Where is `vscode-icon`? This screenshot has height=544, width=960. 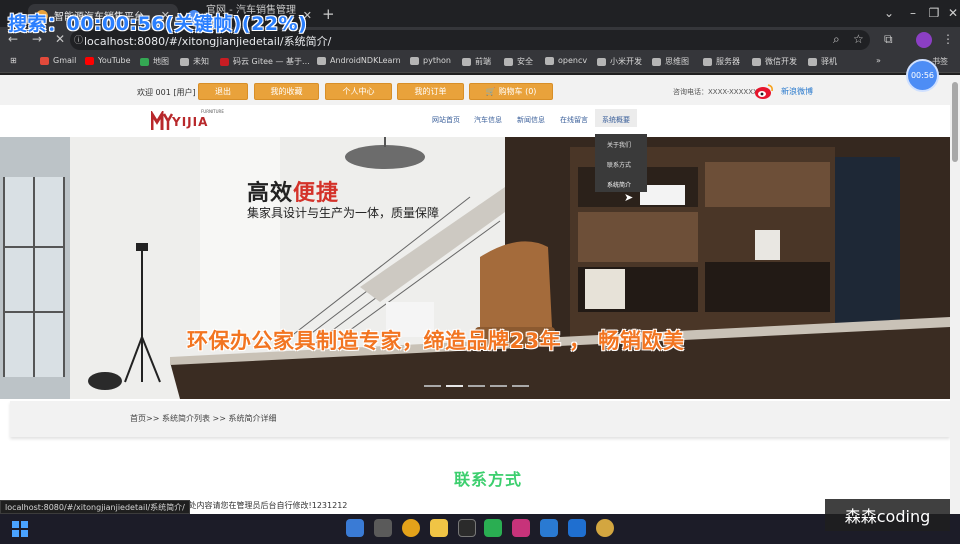 vscode-icon is located at coordinates (549, 528).